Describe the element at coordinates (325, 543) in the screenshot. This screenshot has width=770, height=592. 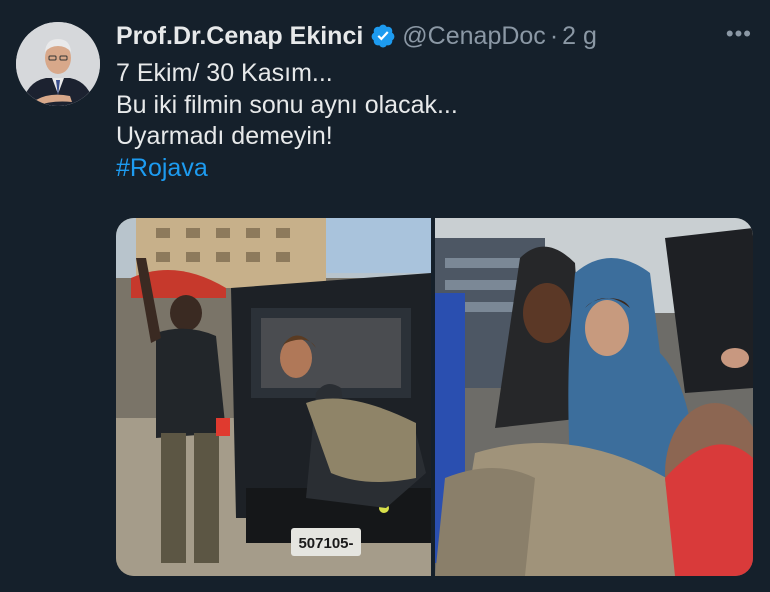
I see `license-plate-text: 507105-` at that location.